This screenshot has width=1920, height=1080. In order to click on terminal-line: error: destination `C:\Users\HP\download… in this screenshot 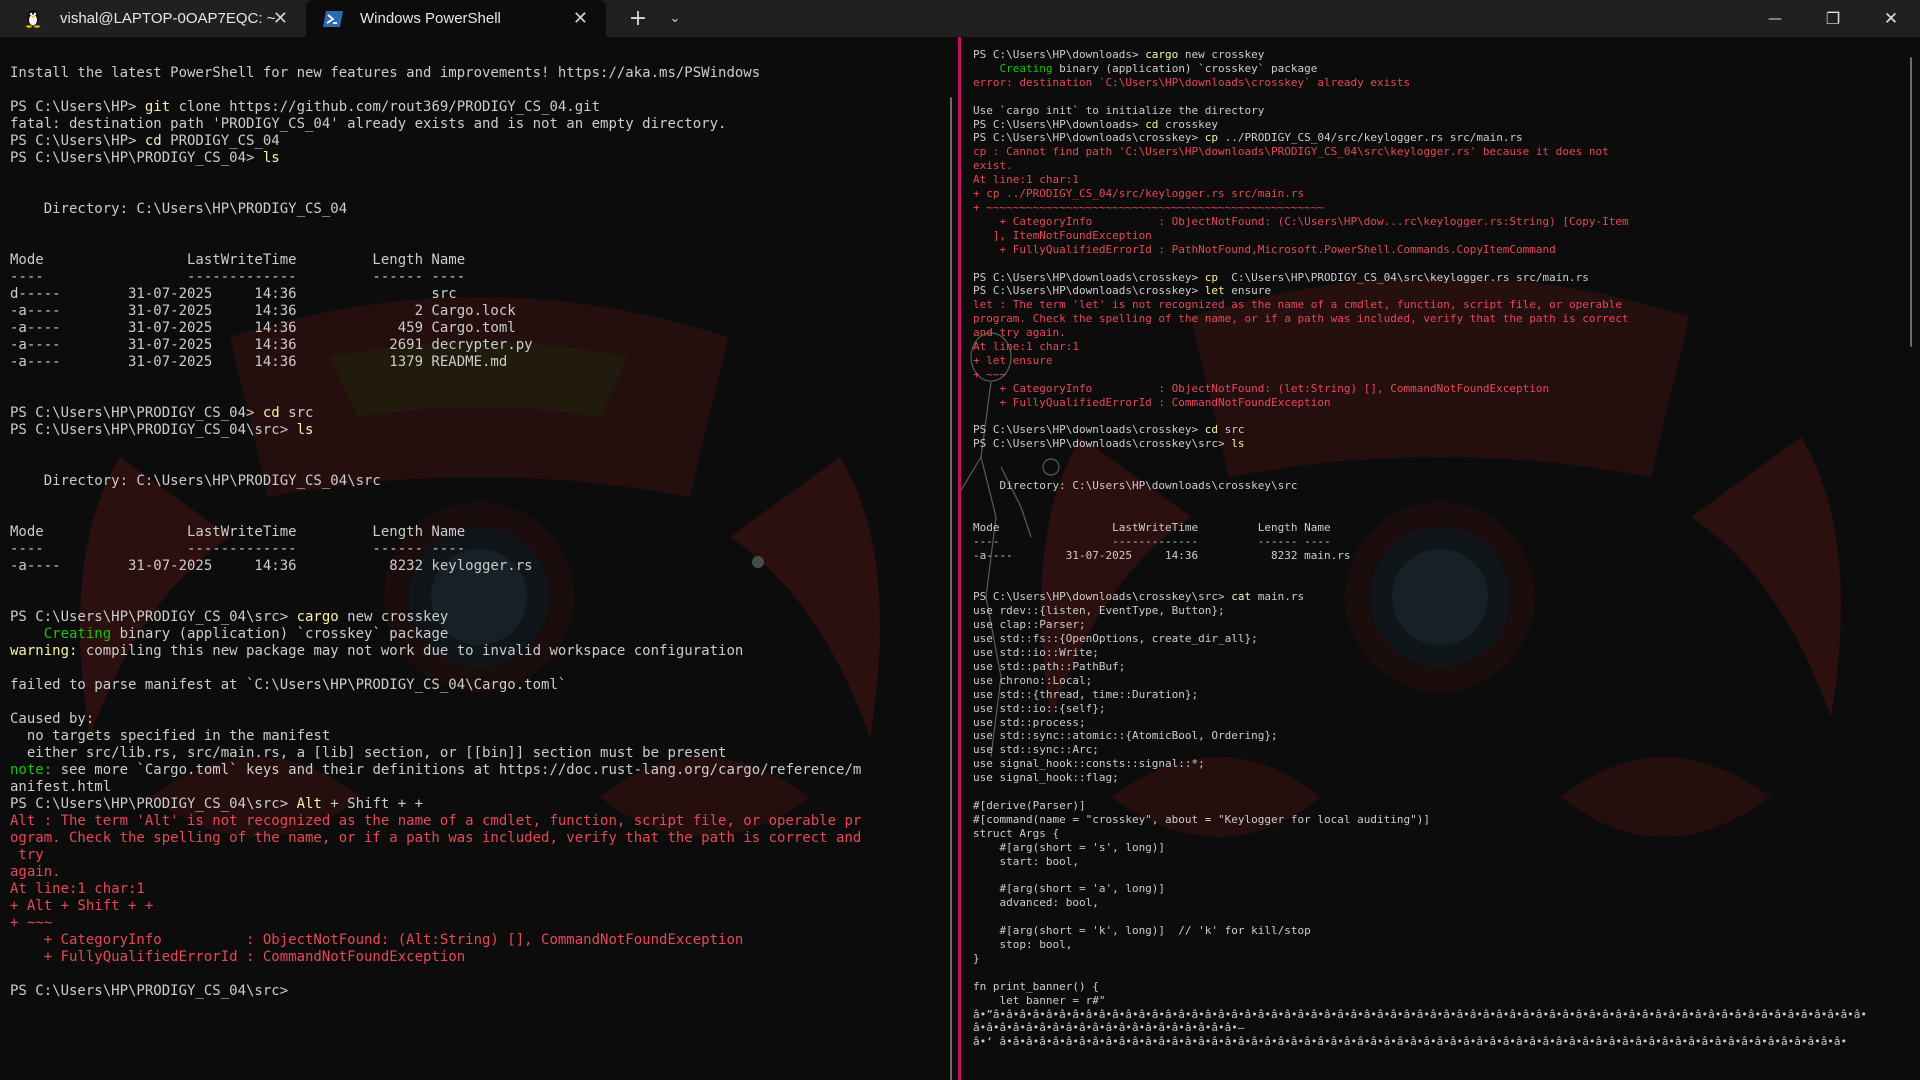, I will do `click(1192, 82)`.